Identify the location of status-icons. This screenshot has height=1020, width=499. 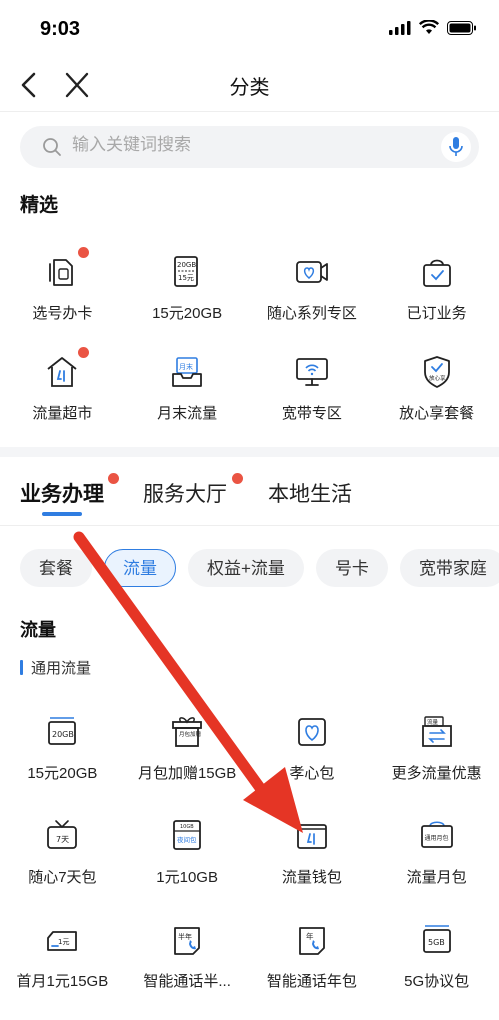
(433, 27).